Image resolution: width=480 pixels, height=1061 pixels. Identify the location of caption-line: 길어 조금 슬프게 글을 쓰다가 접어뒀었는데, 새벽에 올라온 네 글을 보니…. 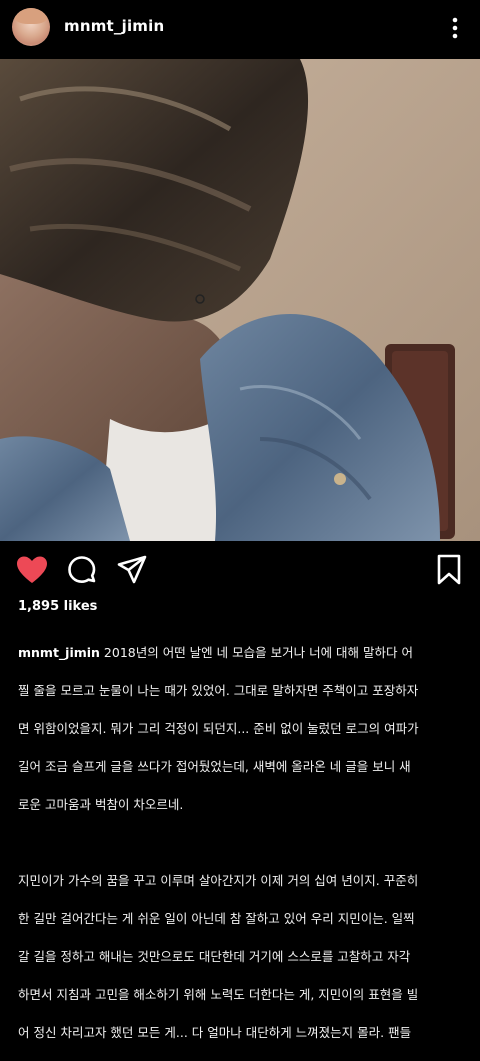
(214, 766).